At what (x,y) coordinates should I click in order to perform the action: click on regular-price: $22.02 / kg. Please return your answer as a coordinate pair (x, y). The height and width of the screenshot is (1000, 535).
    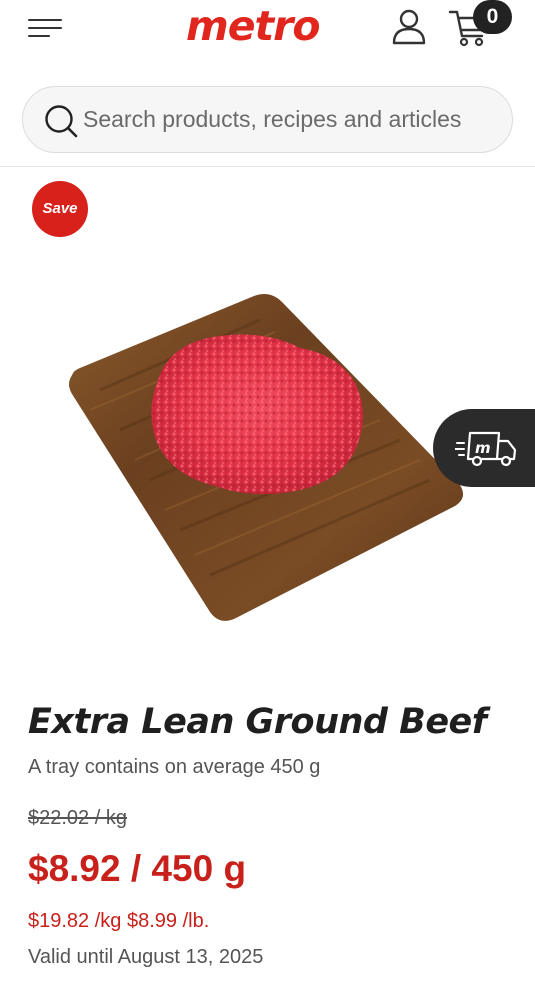
    Looking at the image, I should click on (77, 818).